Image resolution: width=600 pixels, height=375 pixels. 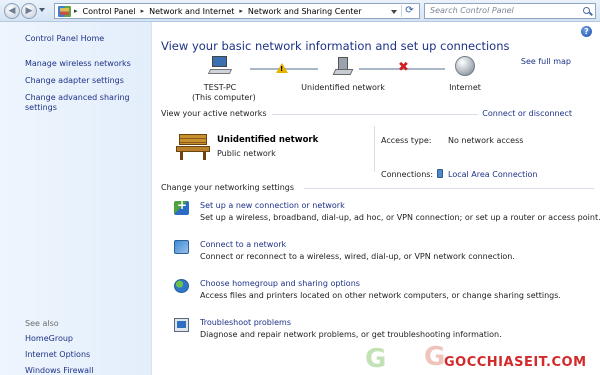 I want to click on windows-firewall-link: Windows Firewall, so click(x=59, y=370).